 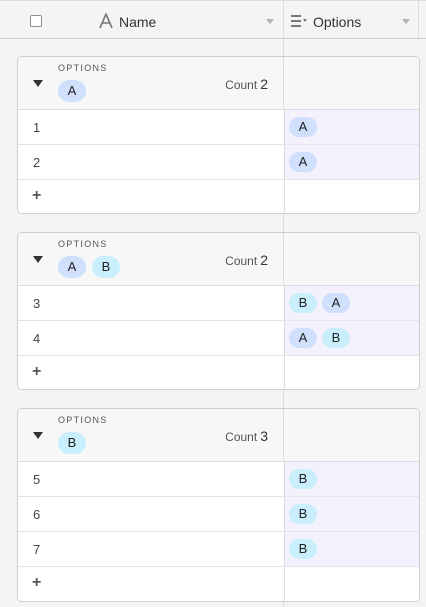 I want to click on group-value-pills: B, so click(x=72, y=443).